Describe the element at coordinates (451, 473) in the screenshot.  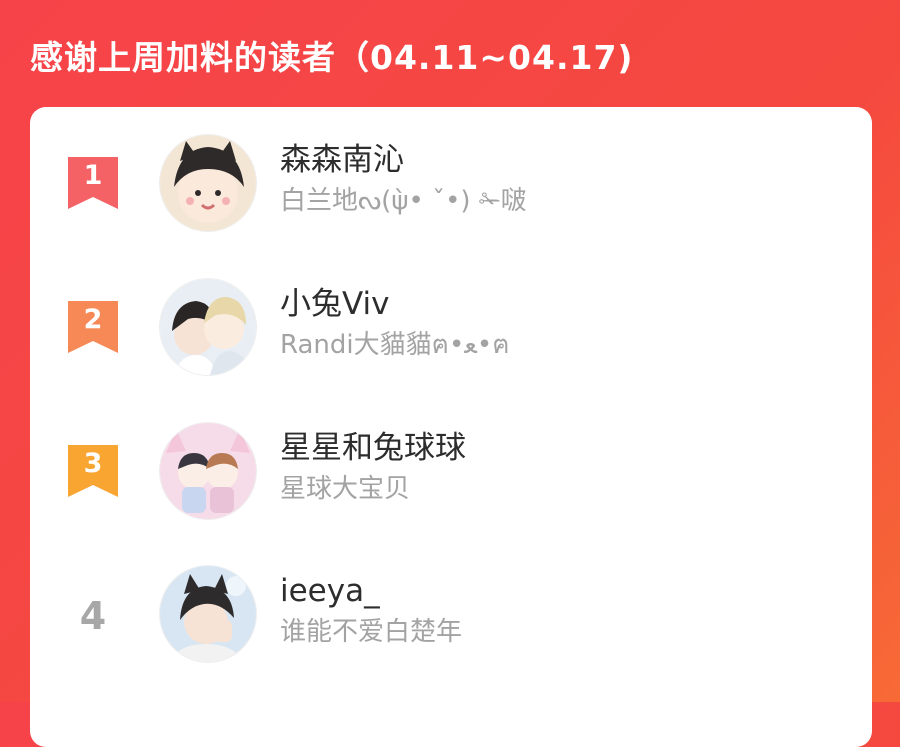
I see `reader-row-3: 3 星星和兔球球 星球大宝贝` at that location.